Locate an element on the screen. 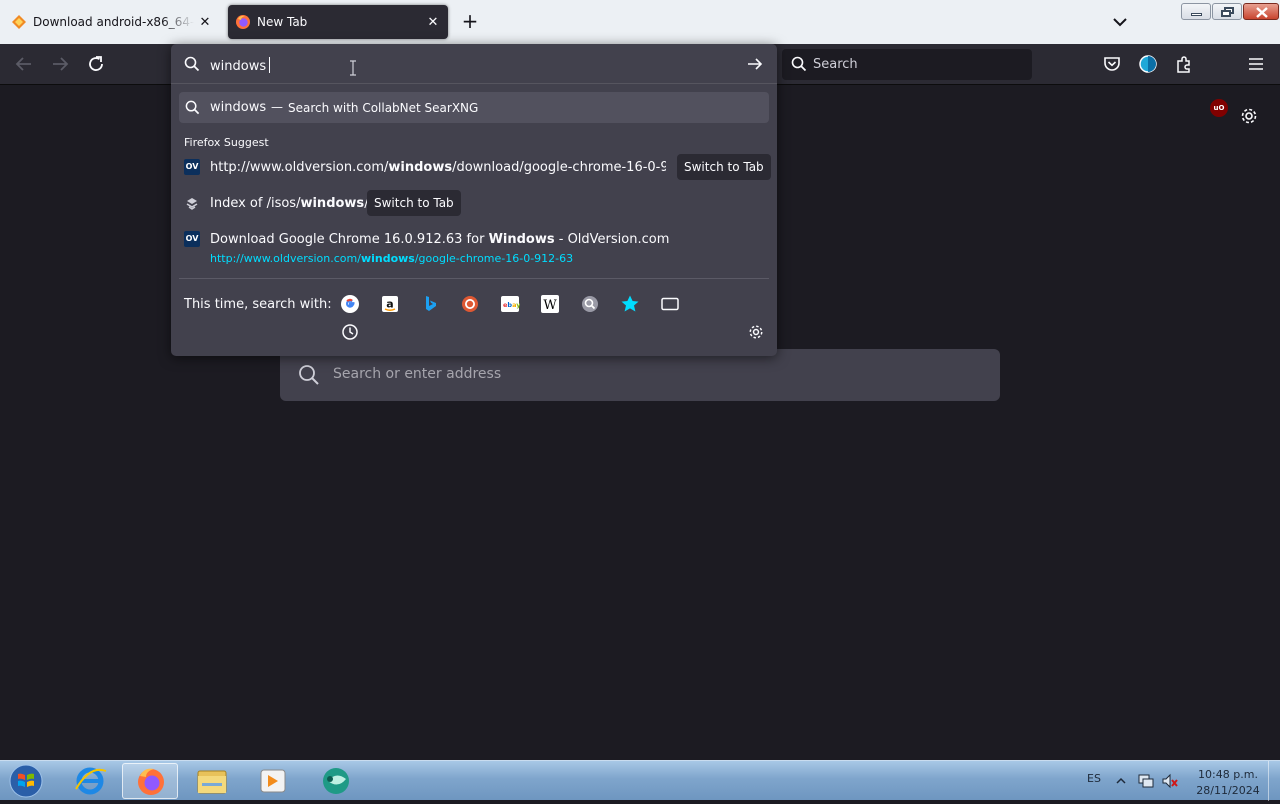 The height and width of the screenshot is (804, 1280). chat-bubble-app-icon is located at coordinates (336, 781).